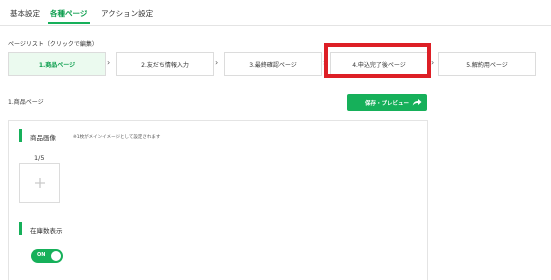 The image size is (551, 280). What do you see at coordinates (46, 231) in the screenshot?
I see `stock-display-label: 在庫数表示` at bounding box center [46, 231].